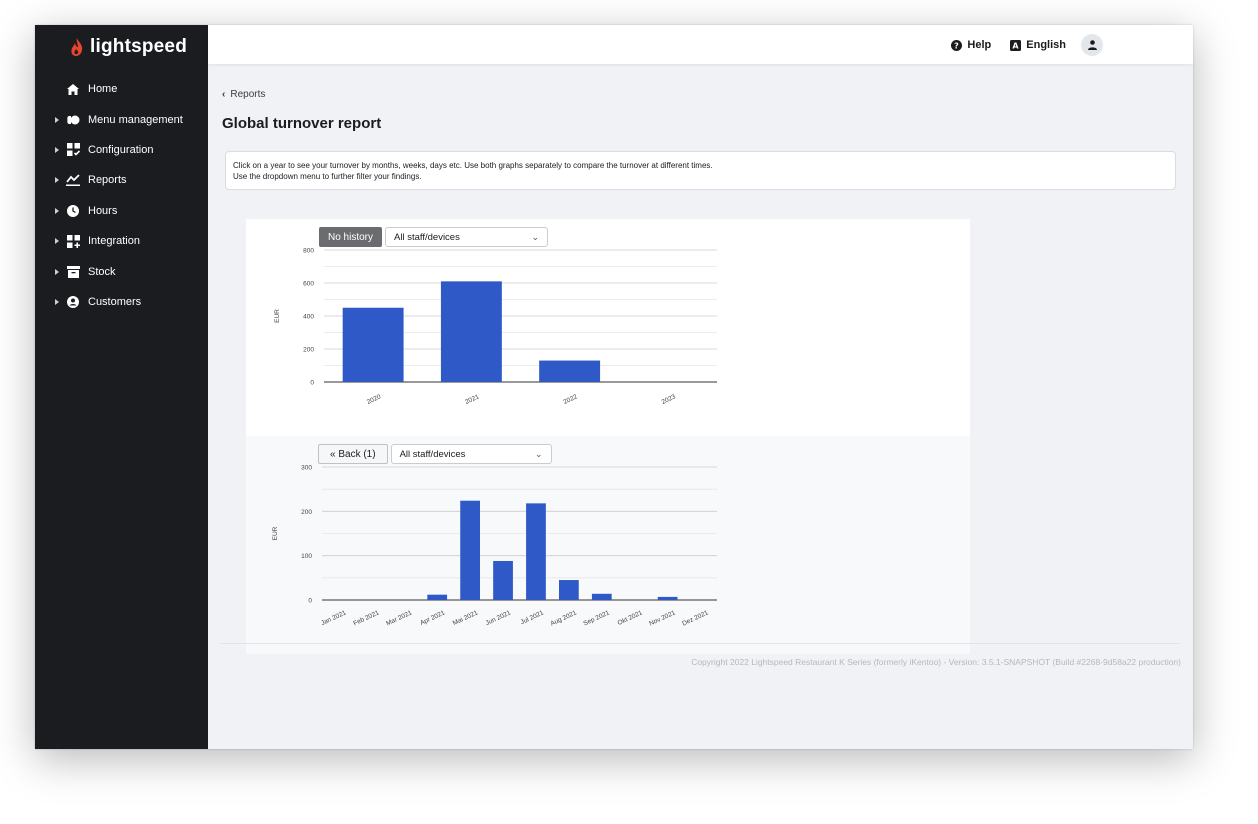 The height and width of the screenshot is (824, 1258). Describe the element at coordinates (1038, 45) in the screenshot. I see `language-button: A English` at that location.